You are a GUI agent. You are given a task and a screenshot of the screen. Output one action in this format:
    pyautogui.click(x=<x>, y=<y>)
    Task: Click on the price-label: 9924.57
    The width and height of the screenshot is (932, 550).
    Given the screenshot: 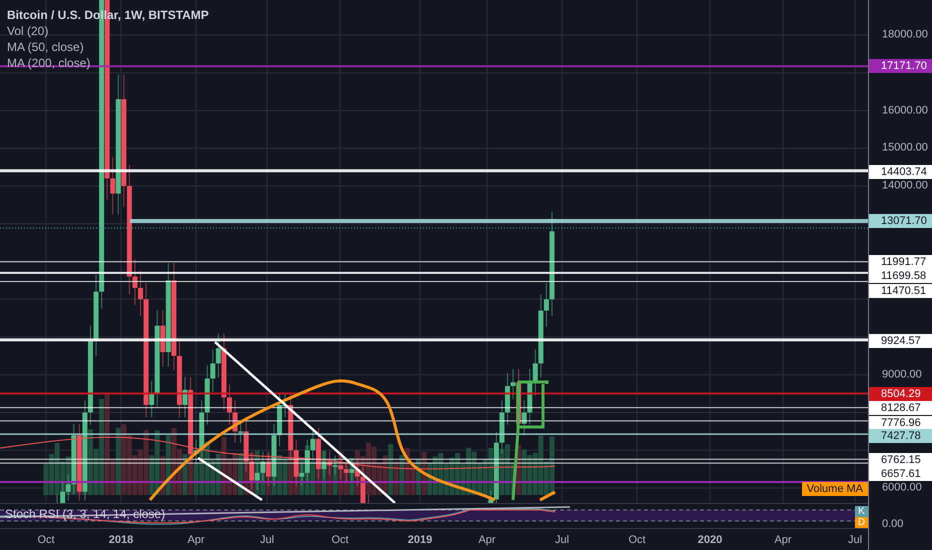 What is the action you would take?
    pyautogui.click(x=900, y=341)
    